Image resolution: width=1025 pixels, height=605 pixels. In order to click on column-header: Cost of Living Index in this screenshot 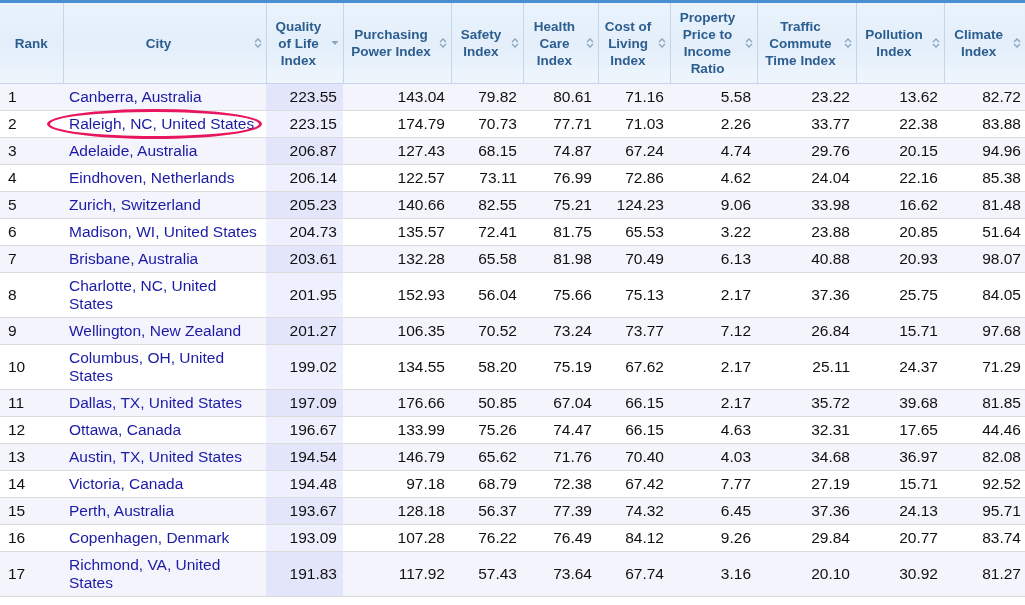, I will do `click(634, 43)`.